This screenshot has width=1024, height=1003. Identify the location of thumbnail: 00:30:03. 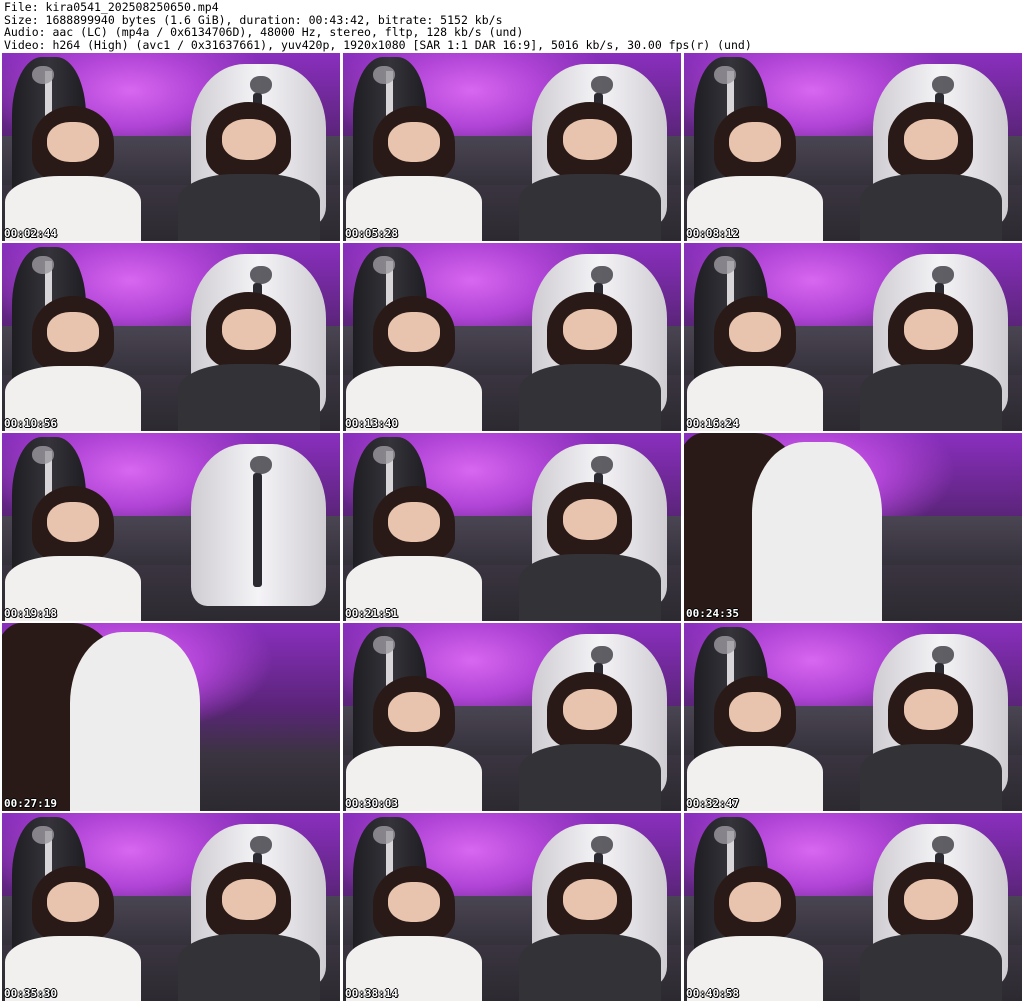
(512, 717).